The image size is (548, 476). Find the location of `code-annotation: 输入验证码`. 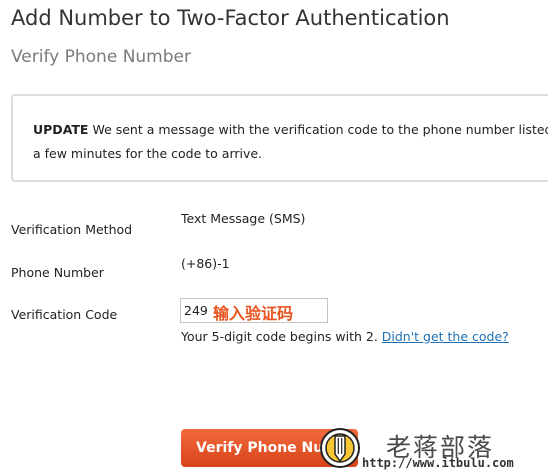

code-annotation: 输入验证码 is located at coordinates (253, 313).